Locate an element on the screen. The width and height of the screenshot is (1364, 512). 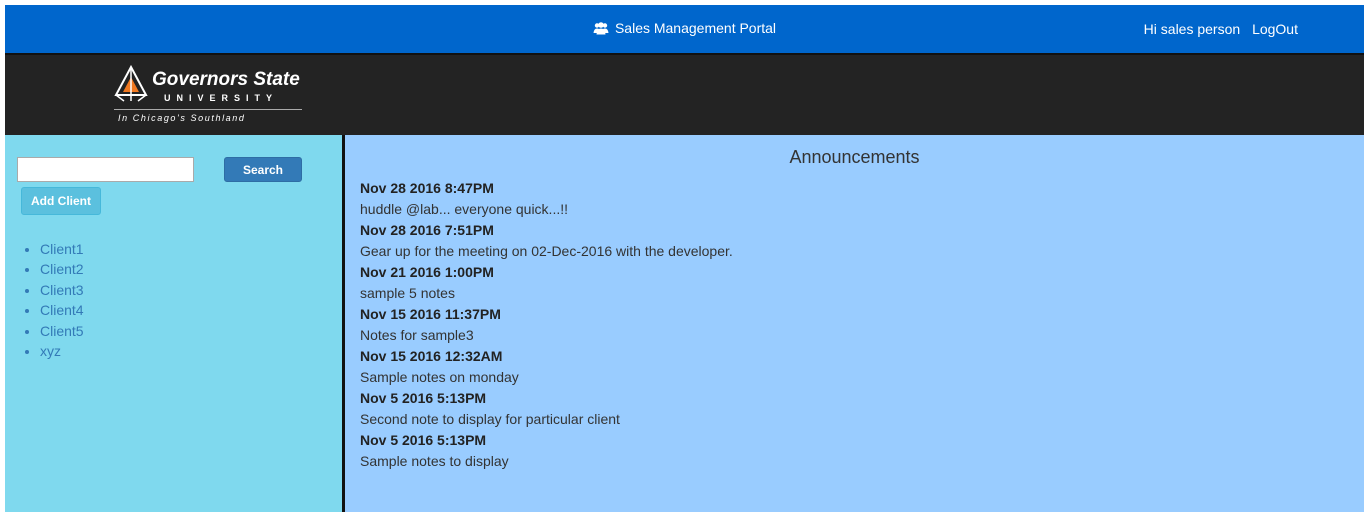
logo-university: UNIVERSITY is located at coordinates (221, 98).